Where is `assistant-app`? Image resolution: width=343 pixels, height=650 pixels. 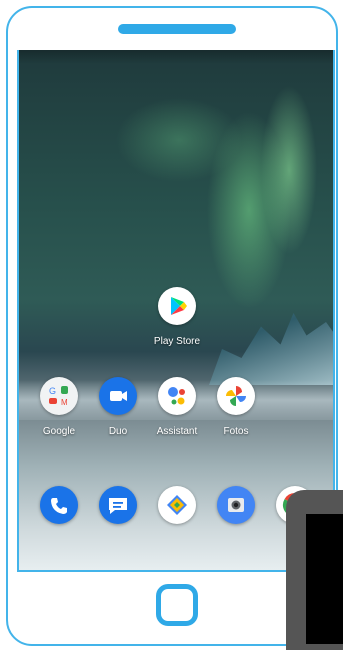 assistant-app is located at coordinates (177, 396).